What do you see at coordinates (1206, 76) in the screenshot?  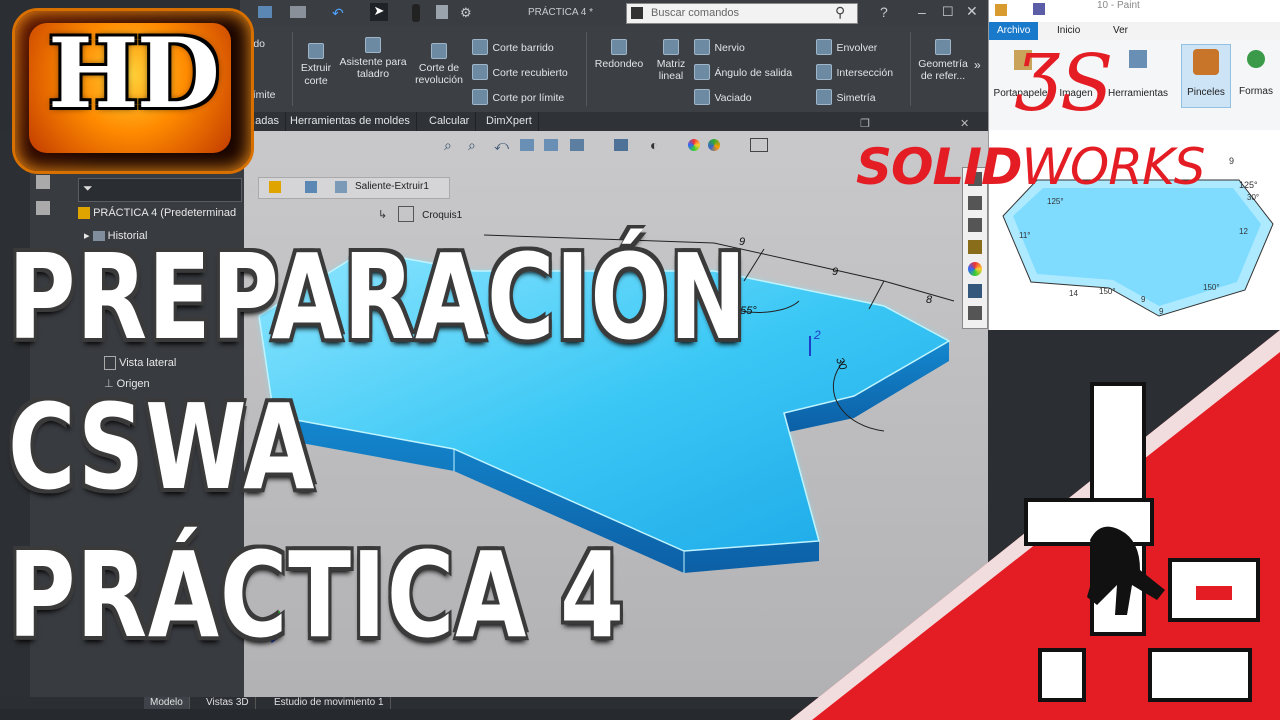 I see `brushes-button: Pinceles` at bounding box center [1206, 76].